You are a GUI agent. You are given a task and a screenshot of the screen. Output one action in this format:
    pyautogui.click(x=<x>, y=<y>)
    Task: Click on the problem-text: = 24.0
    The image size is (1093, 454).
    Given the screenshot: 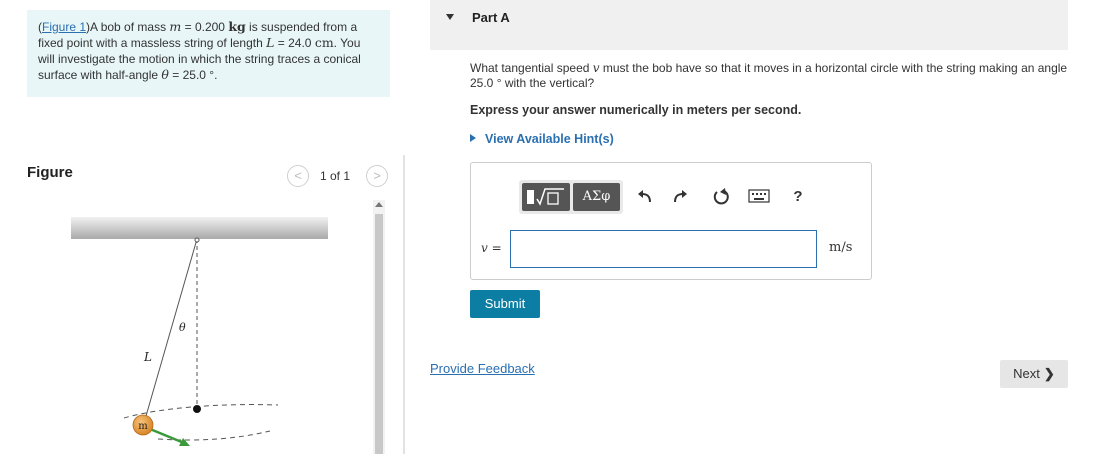 What is the action you would take?
    pyautogui.click(x=294, y=43)
    